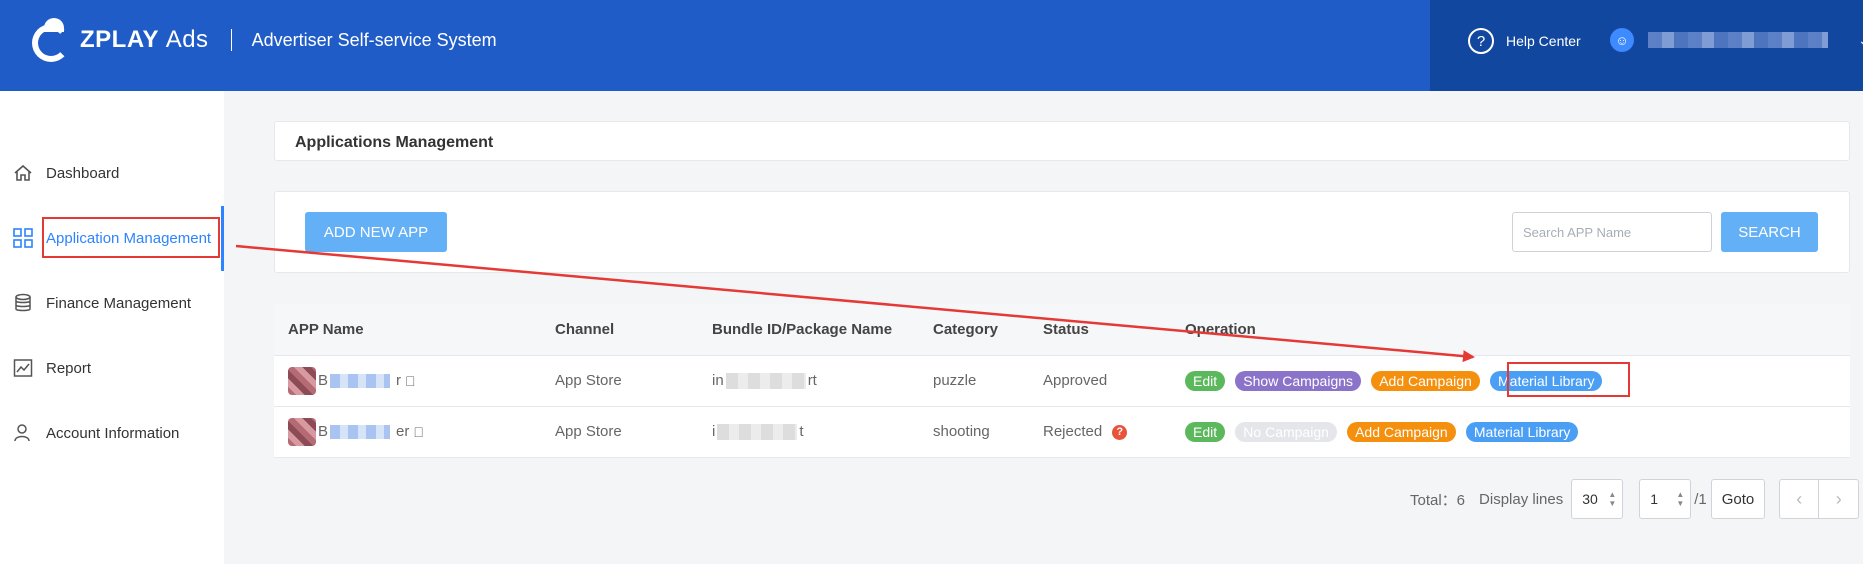 The width and height of the screenshot is (1863, 564). What do you see at coordinates (69, 368) in the screenshot?
I see `sidebar-item-label: Report` at bounding box center [69, 368].